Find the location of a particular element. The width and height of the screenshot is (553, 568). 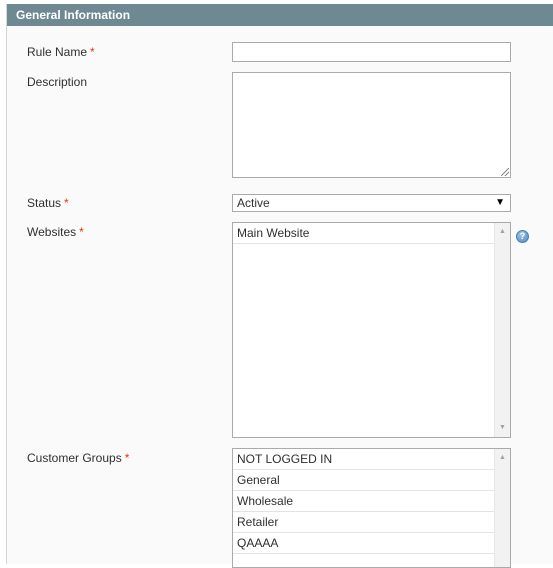

rule-name-label: Rule Name * is located at coordinates (61, 52).